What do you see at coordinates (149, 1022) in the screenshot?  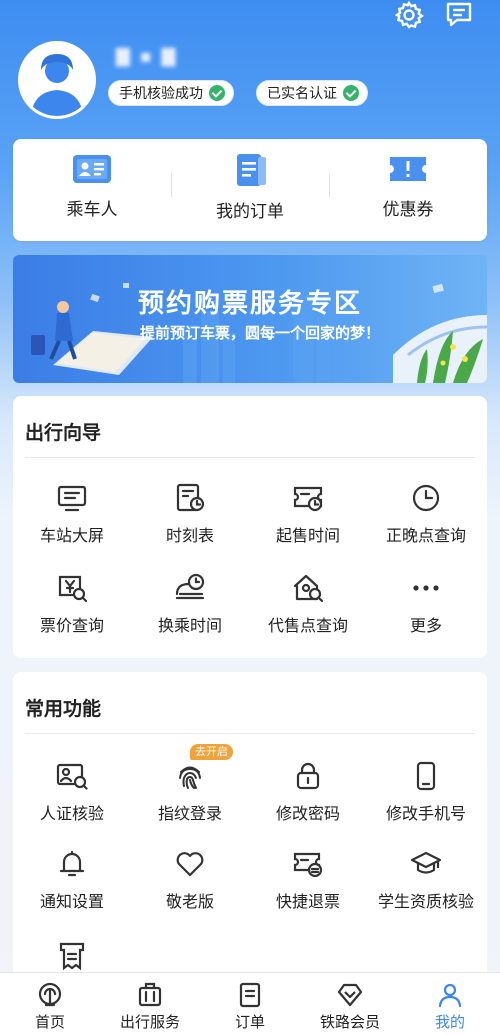 I see `tab-travel-services-label: 出行服务` at bounding box center [149, 1022].